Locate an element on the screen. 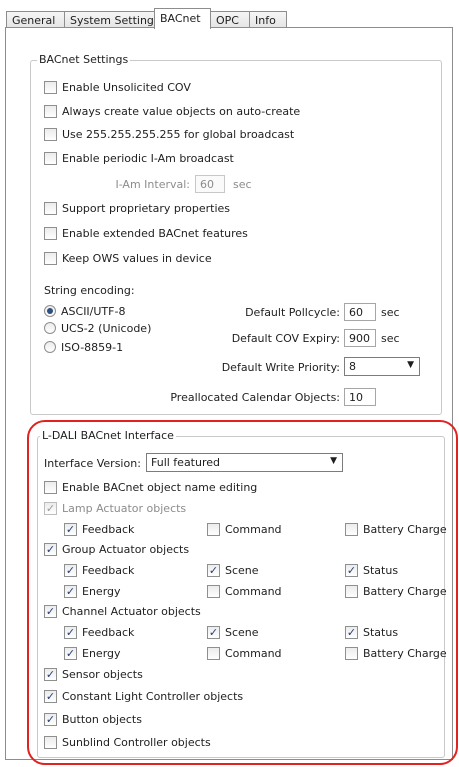 The width and height of the screenshot is (459, 767). channel-feedback-checkbox: ✓ Feedback is located at coordinates (99, 632).